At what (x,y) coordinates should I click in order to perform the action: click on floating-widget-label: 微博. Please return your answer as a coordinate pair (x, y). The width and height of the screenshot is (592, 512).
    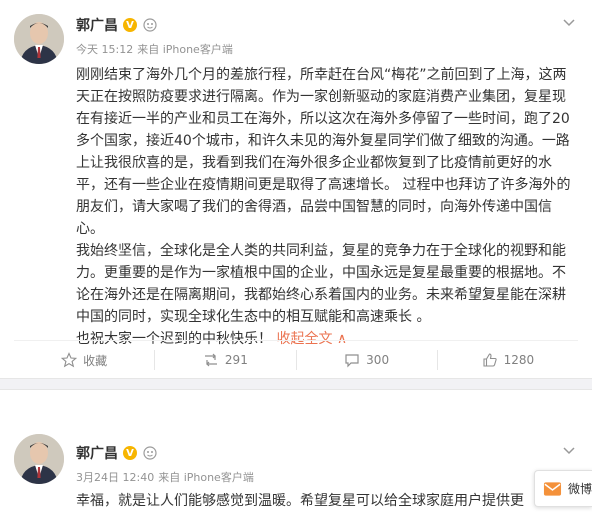
    Looking at the image, I should click on (579, 489).